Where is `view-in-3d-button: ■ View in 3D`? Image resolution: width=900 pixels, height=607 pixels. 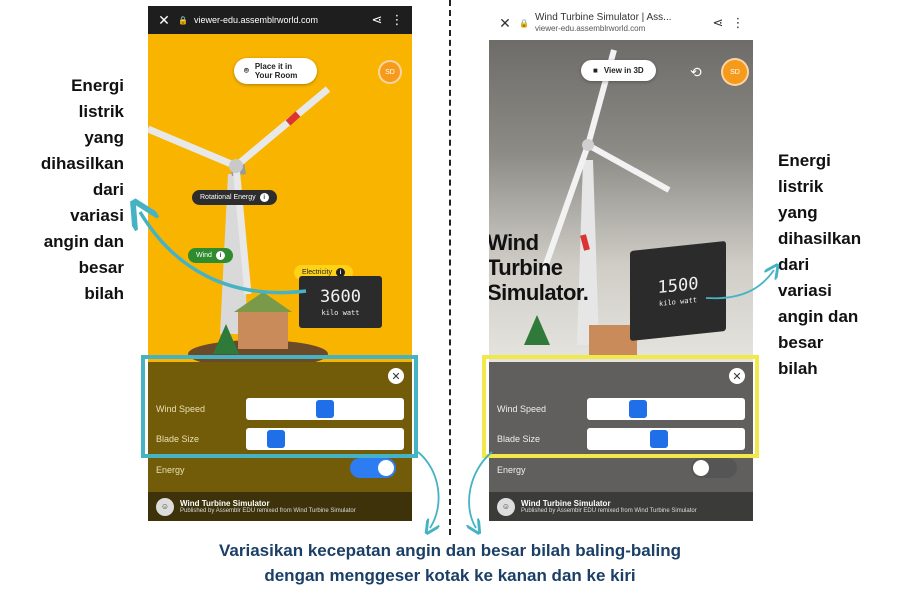
view-in-3d-button: ■ View in 3D is located at coordinates (618, 70).